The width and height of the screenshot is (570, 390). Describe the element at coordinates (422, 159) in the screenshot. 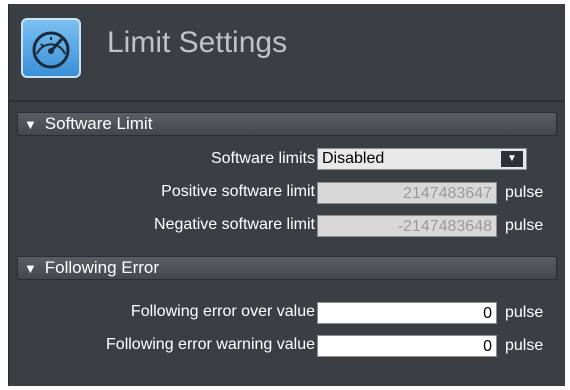

I see `software-limits-dropdown: Disabled ▼` at that location.